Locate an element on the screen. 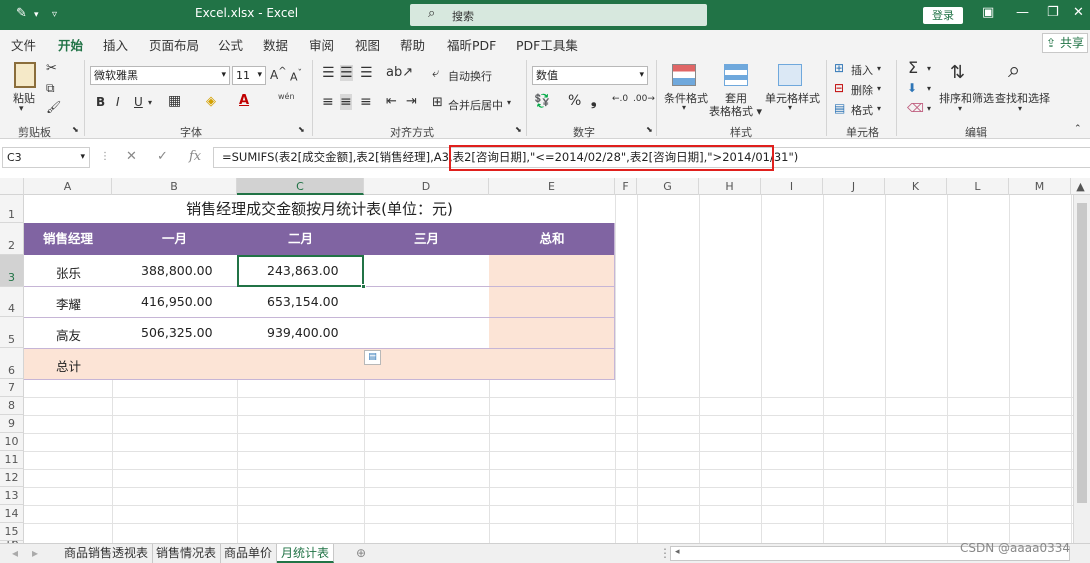  sheet-title: 销售经理成交金额按月统计表(单位：元) is located at coordinates (319, 209).